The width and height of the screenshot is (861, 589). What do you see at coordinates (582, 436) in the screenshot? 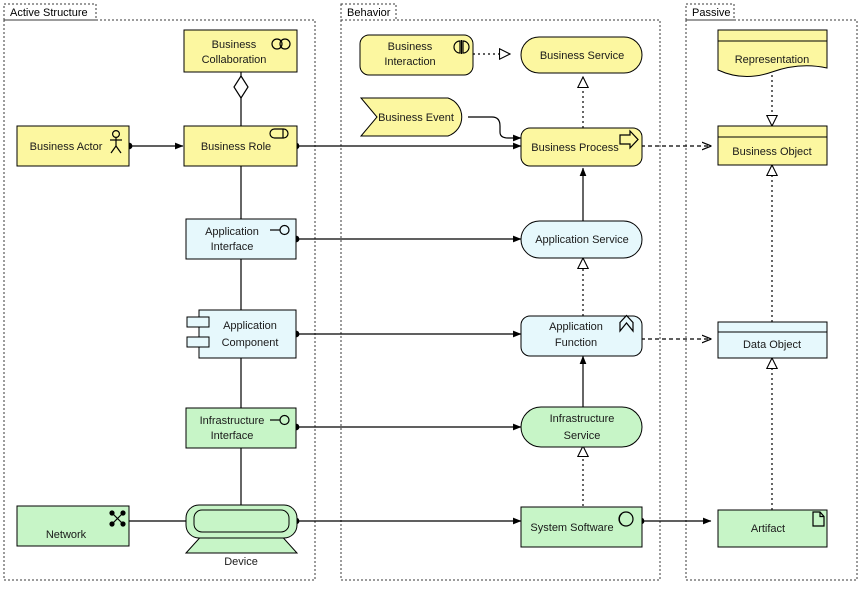
I see `infrastructure-service-label-2: Service` at bounding box center [582, 436].